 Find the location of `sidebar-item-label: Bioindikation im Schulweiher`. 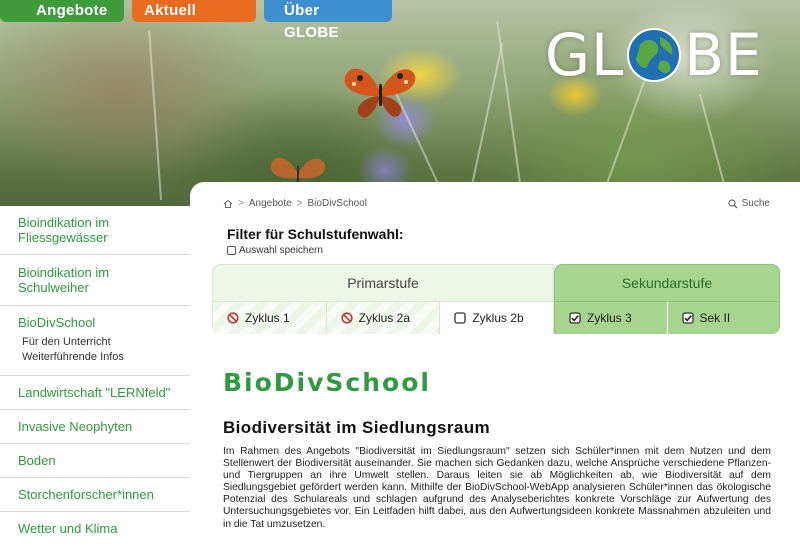

sidebar-item-label: Bioindikation im Schulweiher is located at coordinates (64, 280).